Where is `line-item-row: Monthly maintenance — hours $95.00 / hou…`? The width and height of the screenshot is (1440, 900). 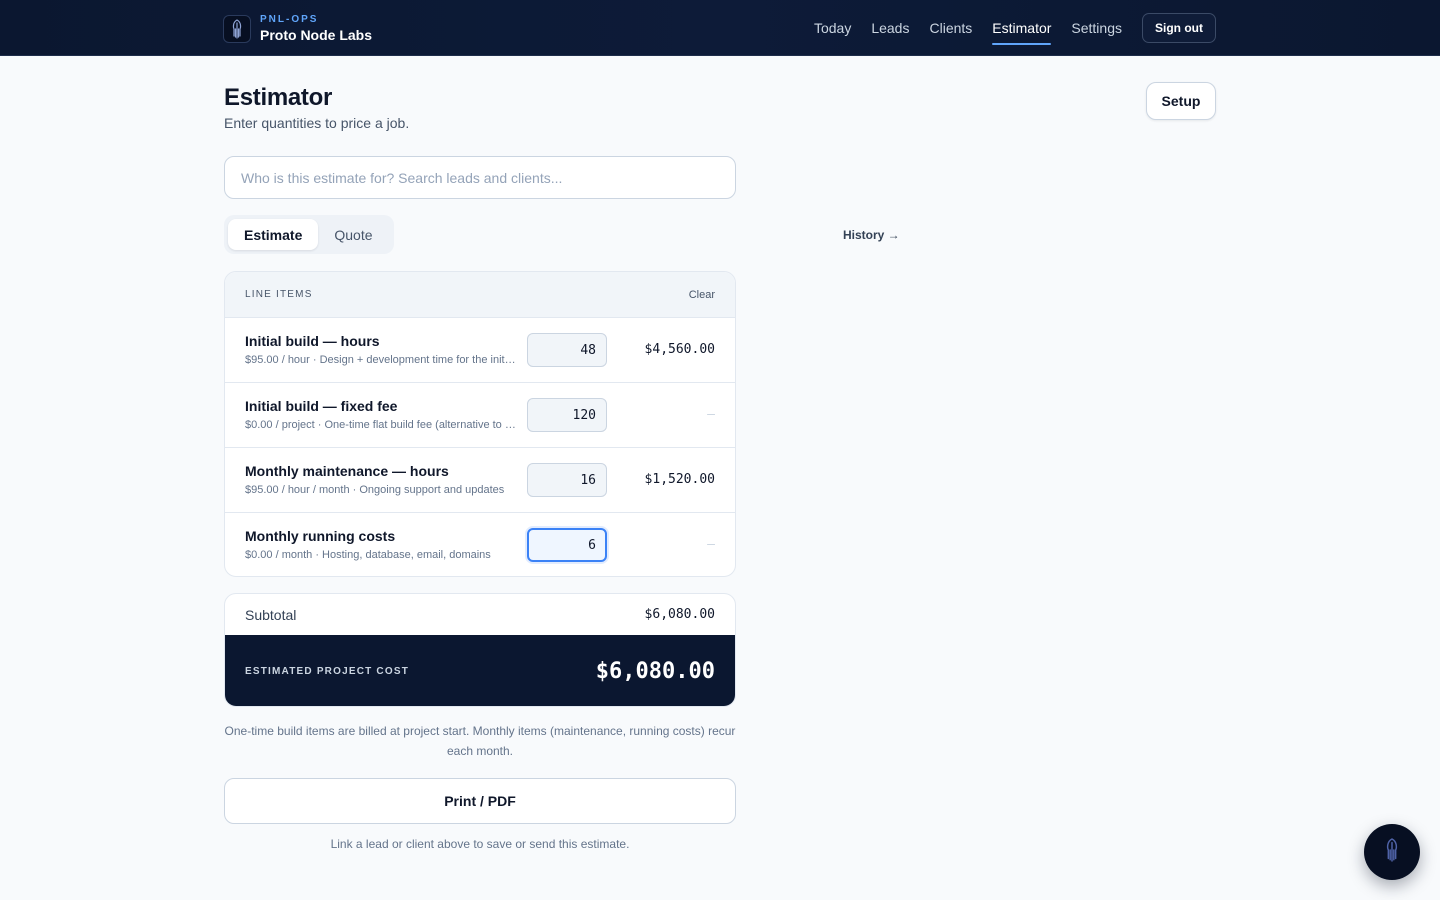 line-item-row: Monthly maintenance — hours $95.00 / hou… is located at coordinates (480, 480).